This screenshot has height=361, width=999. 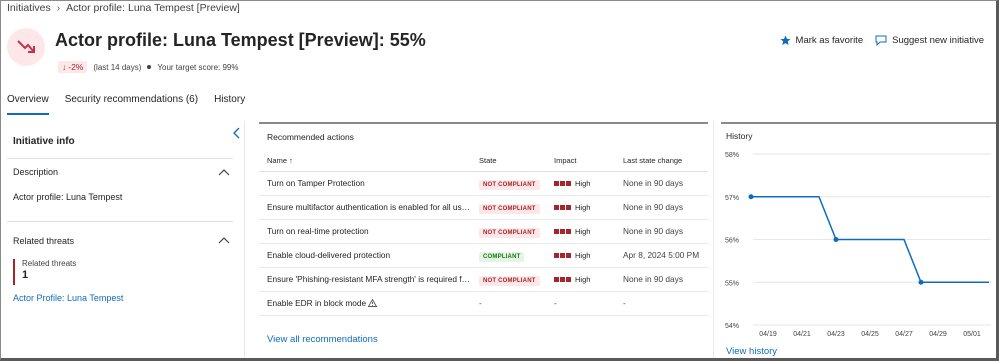 What do you see at coordinates (938, 40) in the screenshot?
I see `suggest-initiative-label: Suggest new initiative` at bounding box center [938, 40].